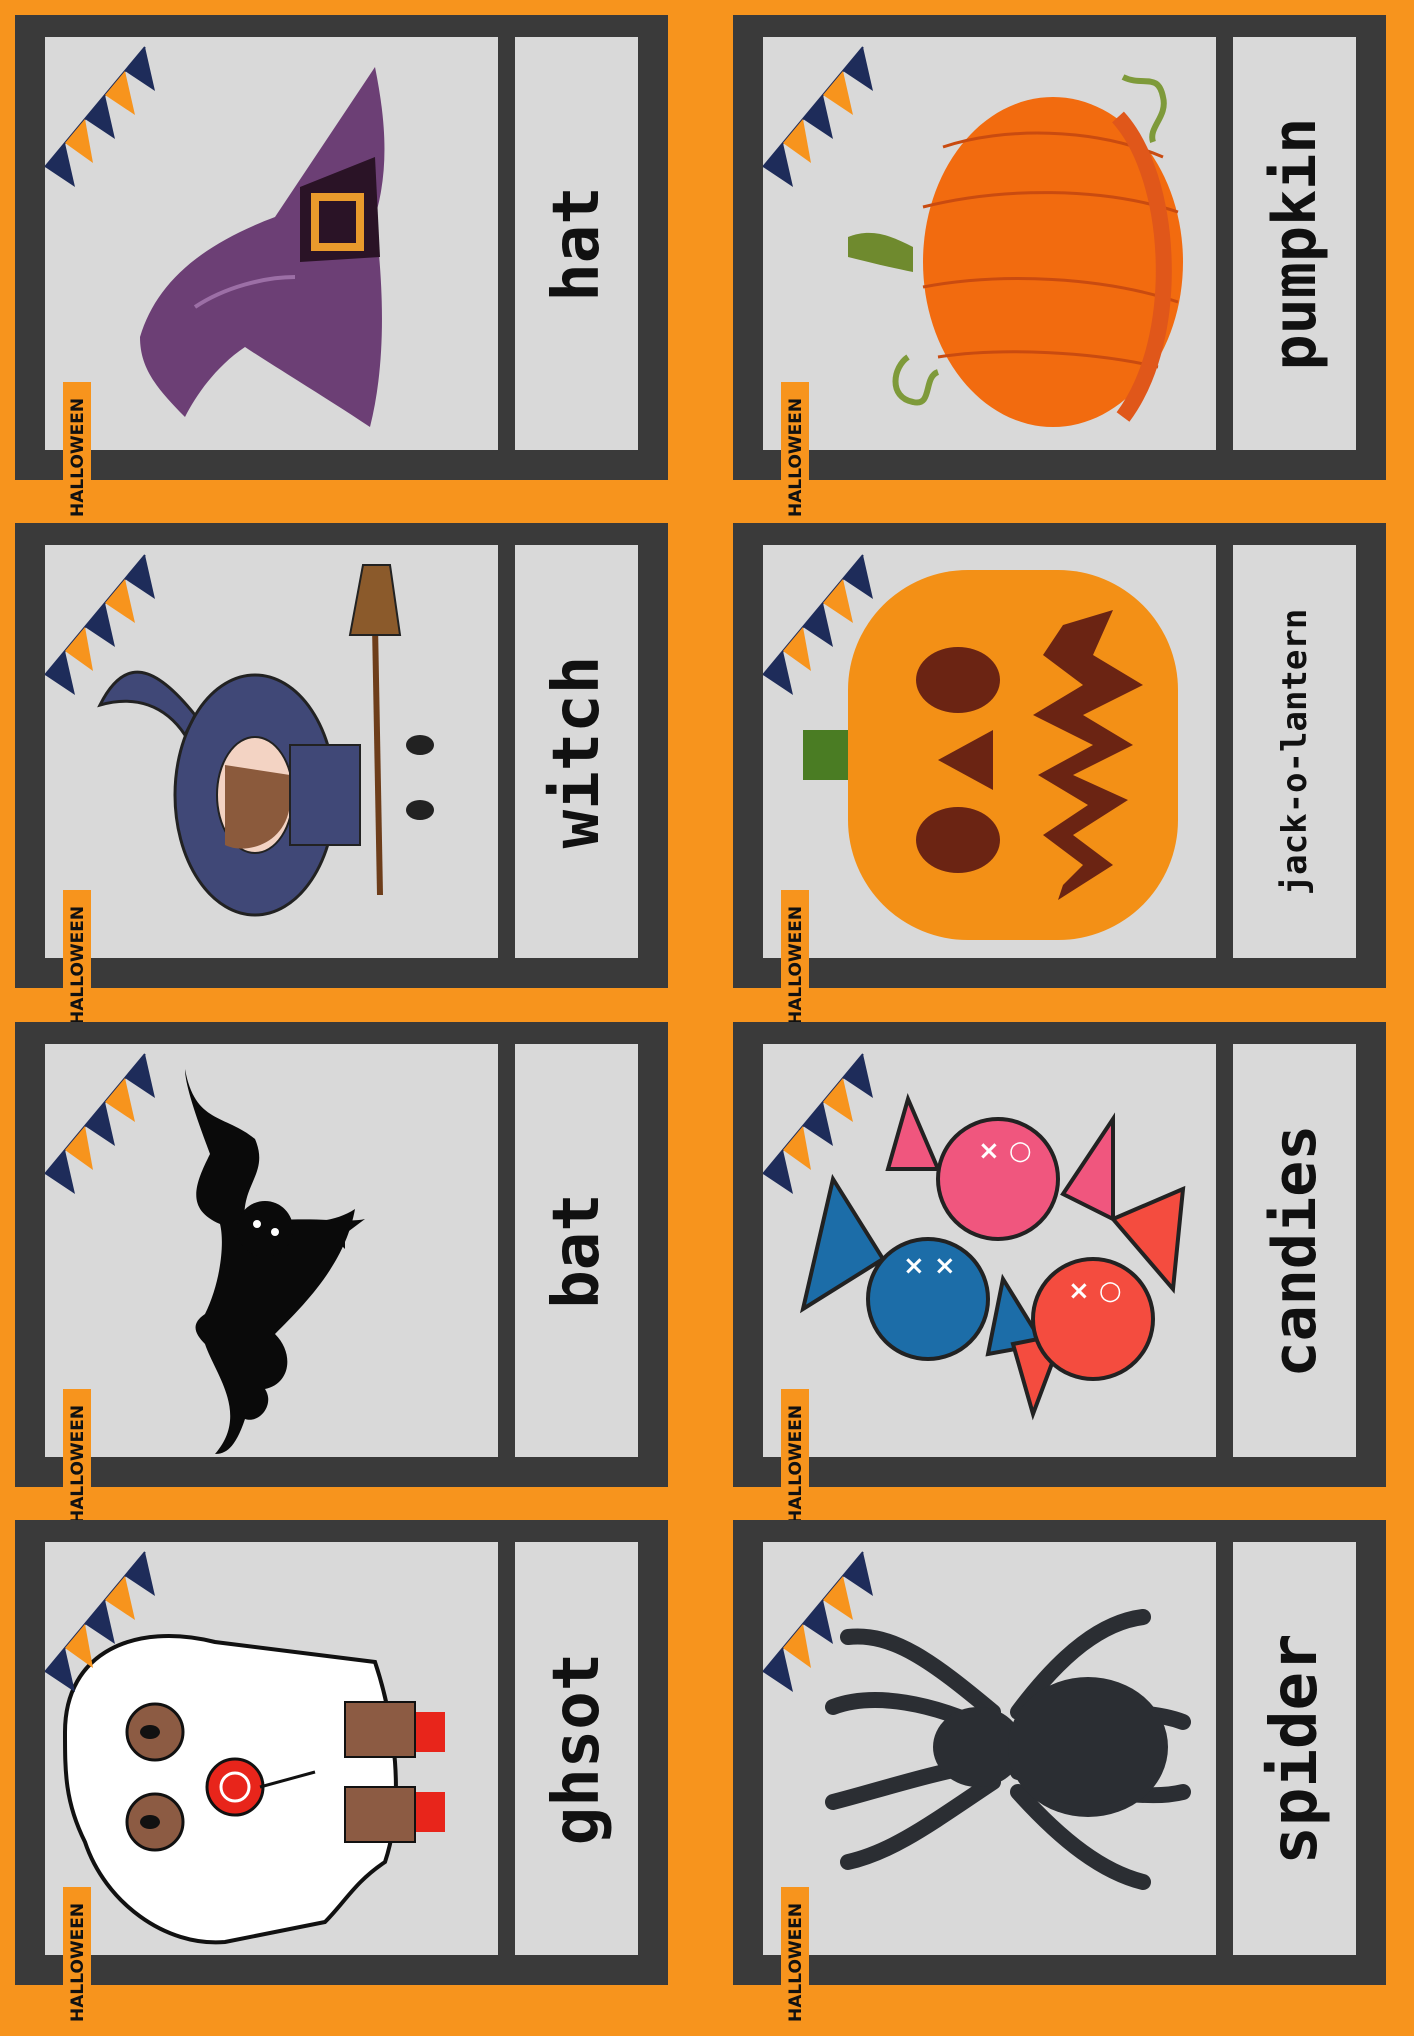 The width and height of the screenshot is (1414, 2036). I want to click on card-spider: HALLOWEEN spider, so click(1059, 1773).